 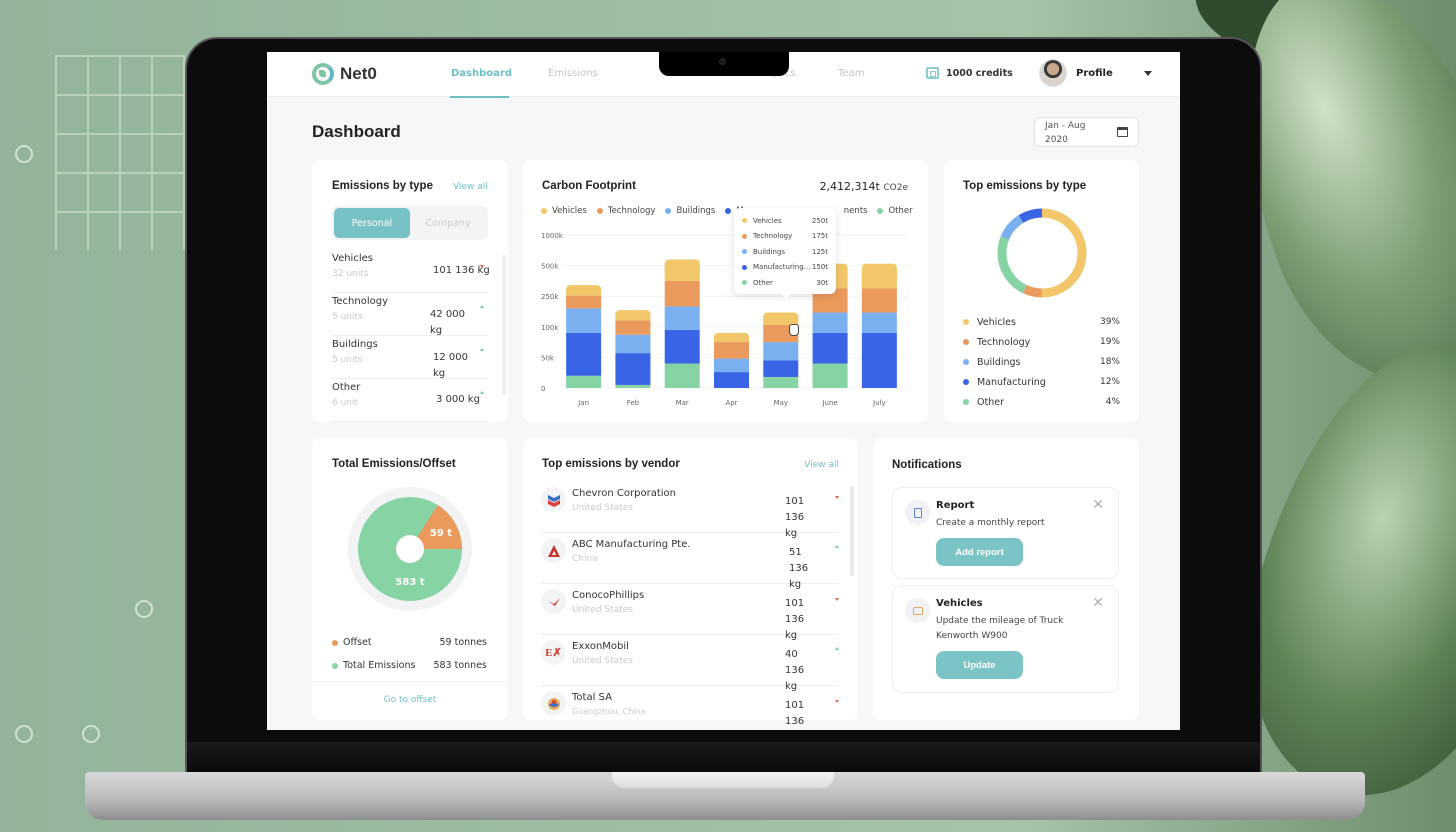 What do you see at coordinates (690, 708) in the screenshot?
I see `vendor-row: Total SA Guangzhou, China 101 136 kg` at bounding box center [690, 708].